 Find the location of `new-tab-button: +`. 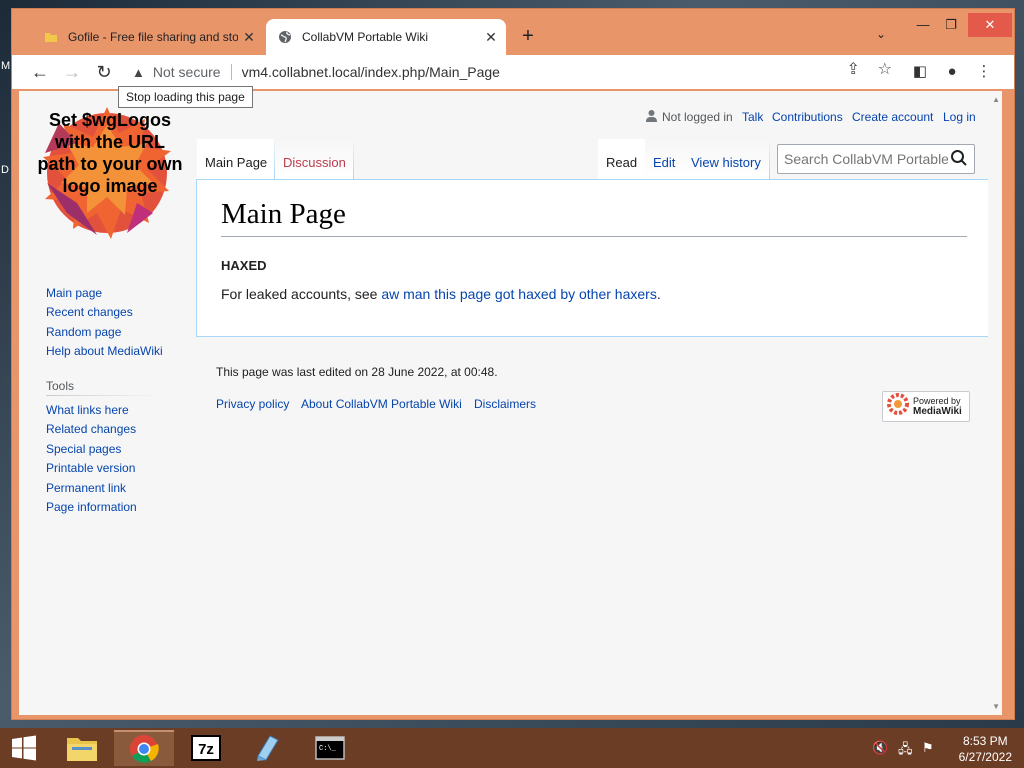

new-tab-button: + is located at coordinates (528, 36).